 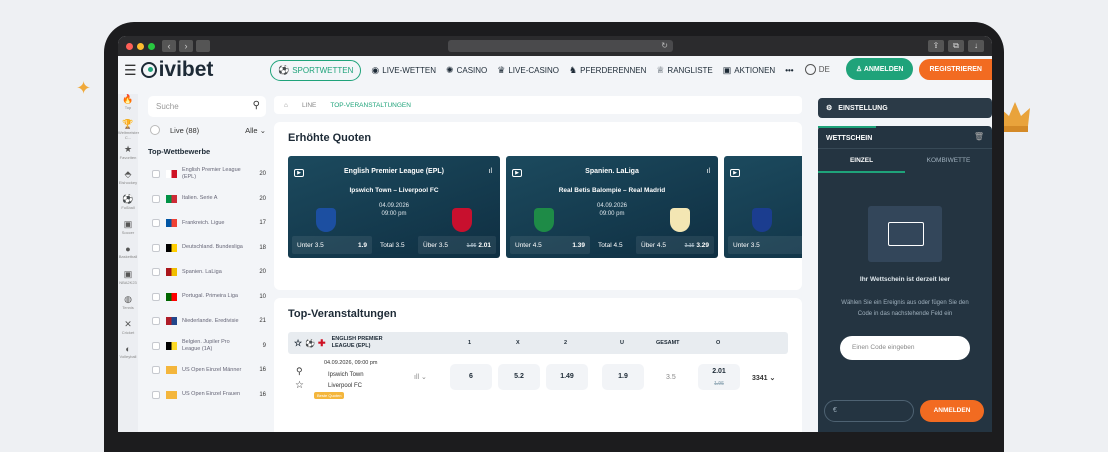 I want to click on address-bar: ↻, so click(x=560, y=46).